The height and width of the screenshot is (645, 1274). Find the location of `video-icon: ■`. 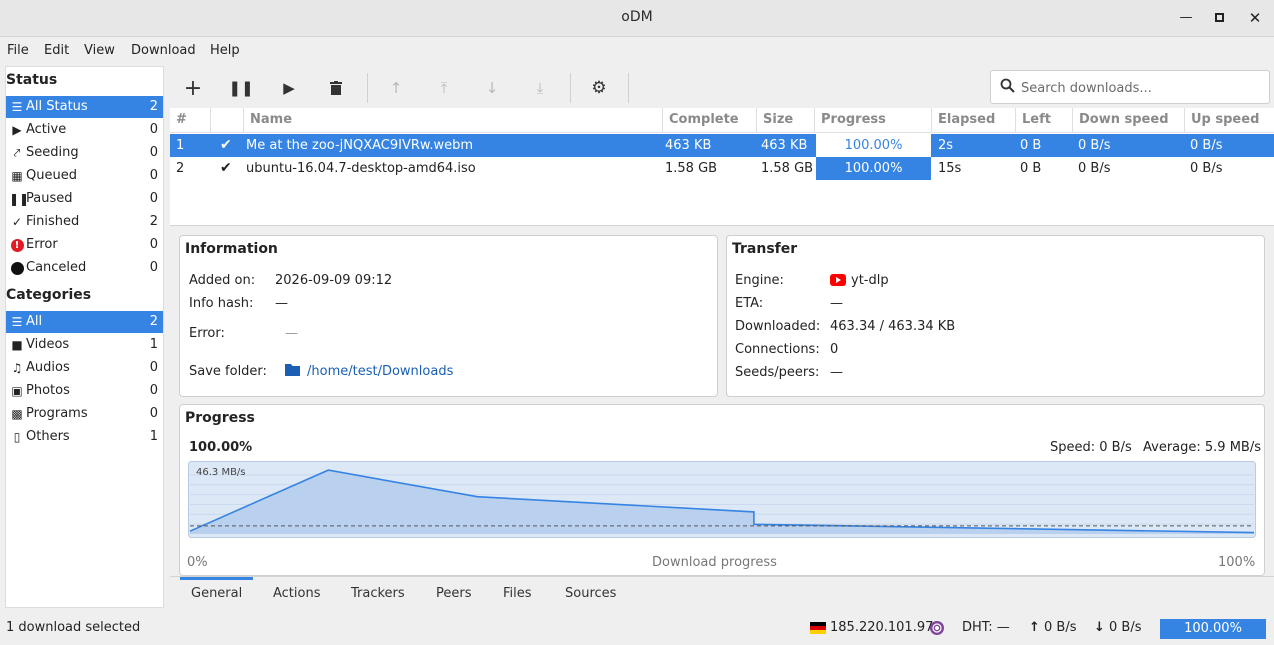

video-icon: ■ is located at coordinates (17, 345).